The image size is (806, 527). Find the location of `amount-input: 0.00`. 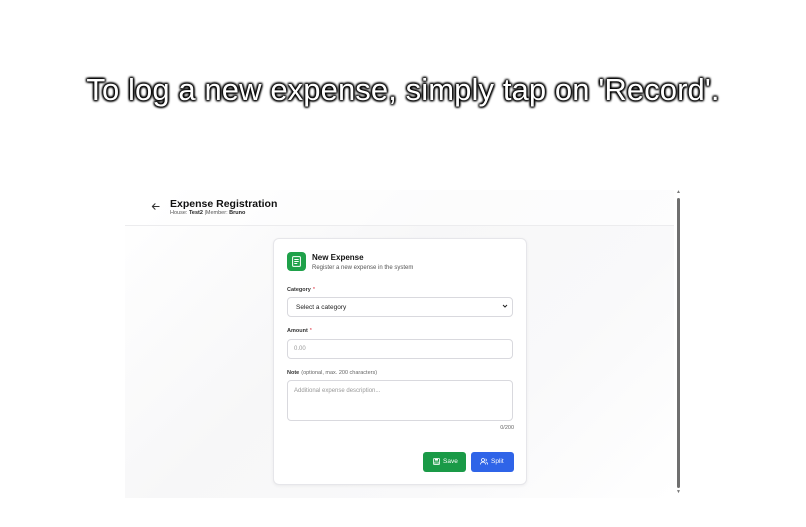

amount-input: 0.00 is located at coordinates (400, 349).